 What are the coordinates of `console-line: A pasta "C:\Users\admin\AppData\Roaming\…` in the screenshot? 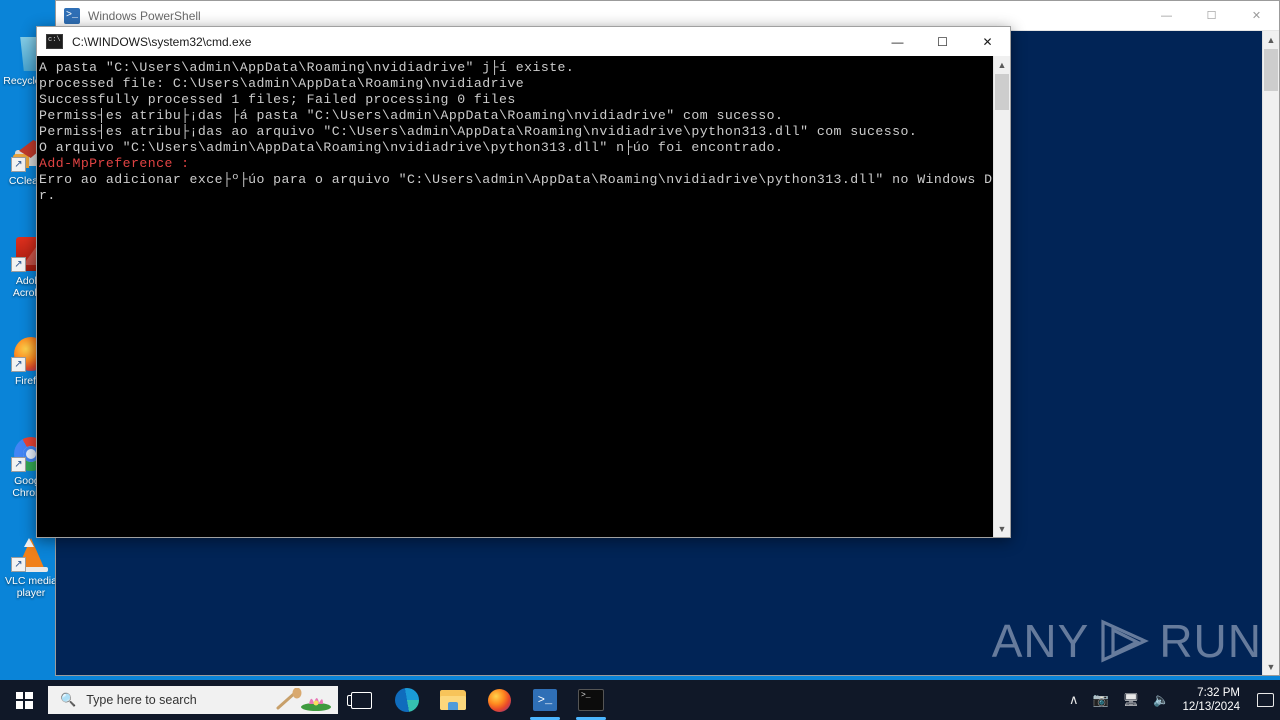 It's located at (307, 67).